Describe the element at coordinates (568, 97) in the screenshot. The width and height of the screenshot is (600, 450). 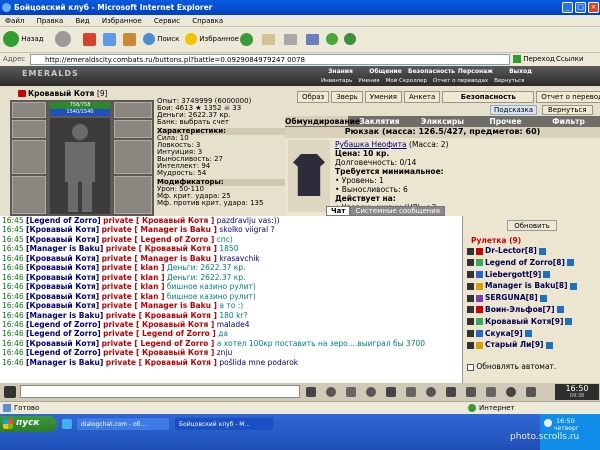
I see `transfer-report-button: Отчет о переводах` at that location.